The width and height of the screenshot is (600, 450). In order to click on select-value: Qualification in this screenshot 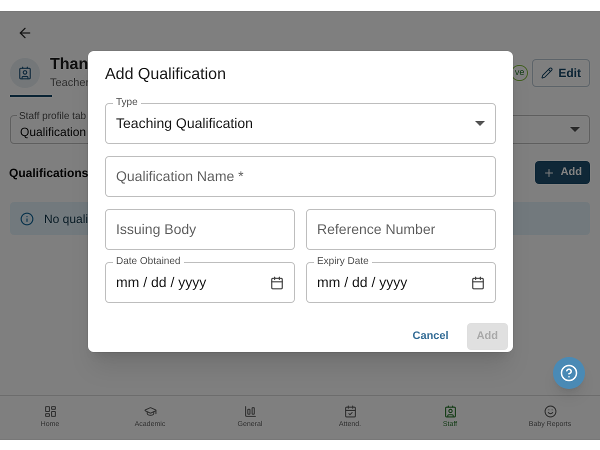, I will do `click(53, 132)`.